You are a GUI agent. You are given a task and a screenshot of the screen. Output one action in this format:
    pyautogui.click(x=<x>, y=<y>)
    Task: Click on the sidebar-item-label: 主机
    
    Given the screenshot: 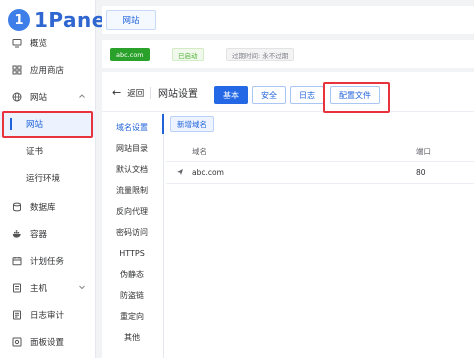 What is the action you would take?
    pyautogui.click(x=39, y=289)
    